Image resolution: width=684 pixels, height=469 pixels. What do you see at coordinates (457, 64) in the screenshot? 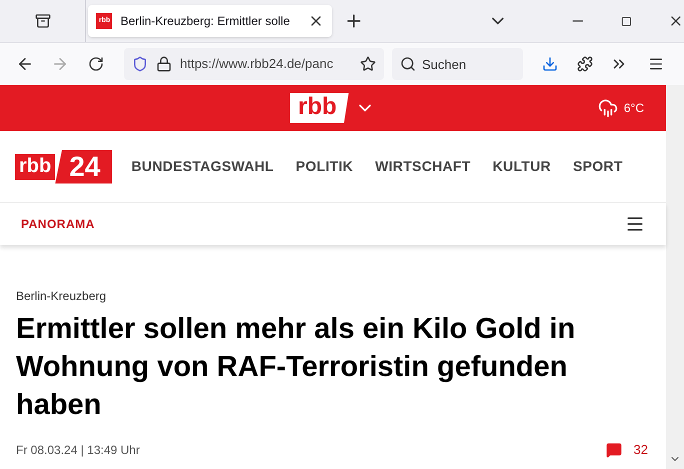
I see `search-field: Suchen` at bounding box center [457, 64].